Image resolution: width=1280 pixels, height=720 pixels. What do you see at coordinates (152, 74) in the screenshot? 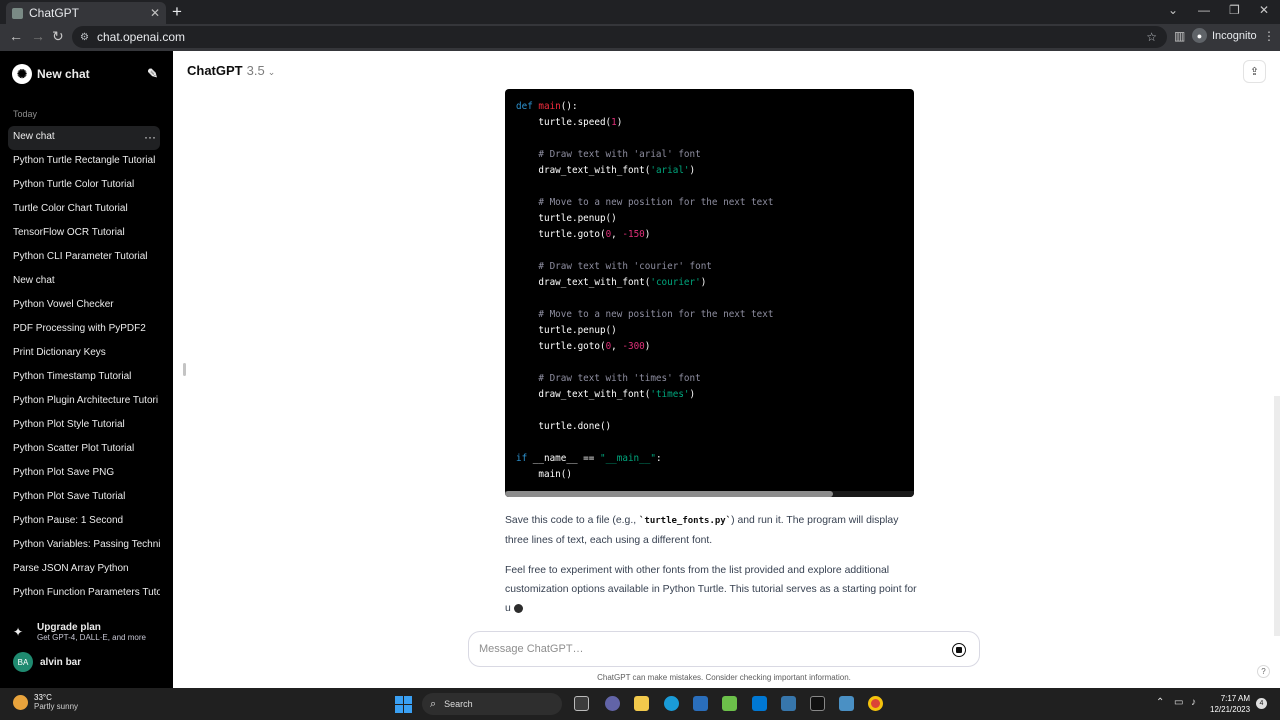
I see `edit-icon: ✎` at bounding box center [152, 74].